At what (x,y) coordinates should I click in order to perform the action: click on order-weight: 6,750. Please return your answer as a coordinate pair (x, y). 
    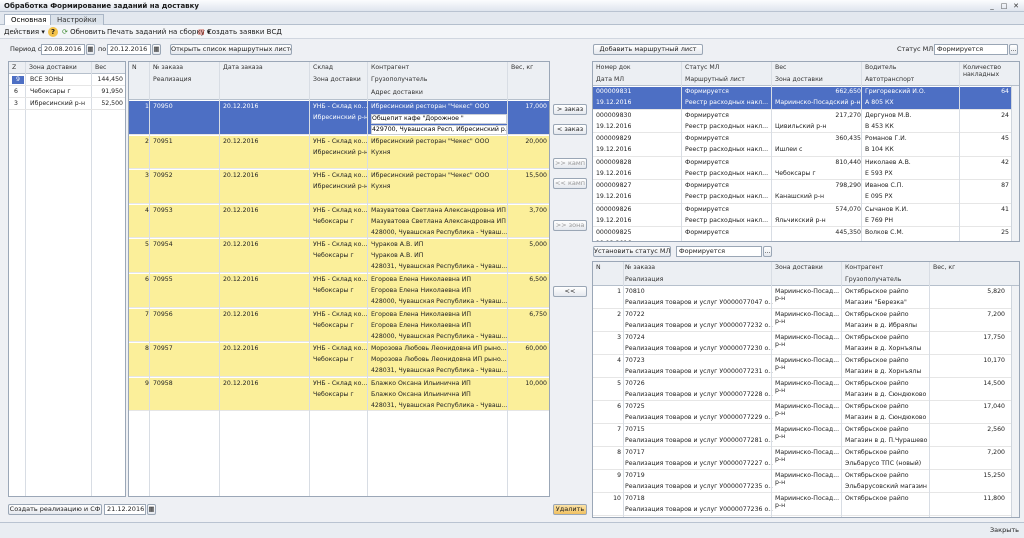
    Looking at the image, I should click on (538, 314).